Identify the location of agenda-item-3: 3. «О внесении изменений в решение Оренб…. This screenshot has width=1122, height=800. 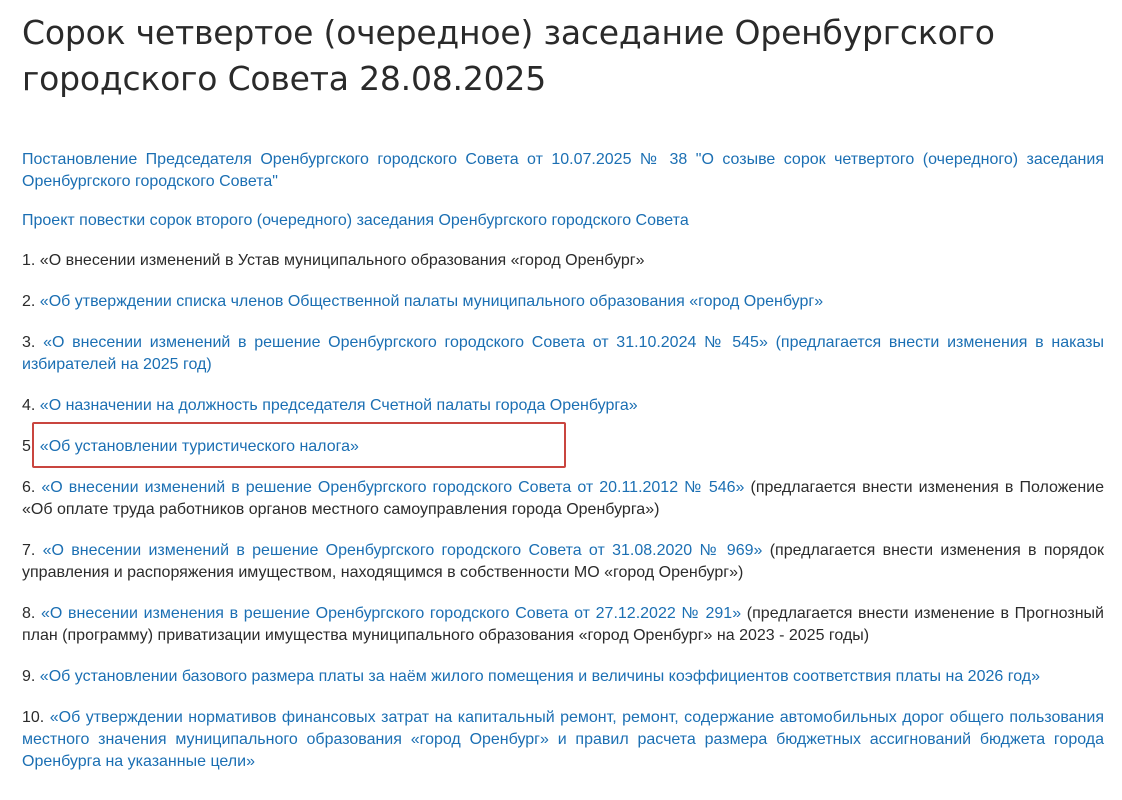
(563, 354).